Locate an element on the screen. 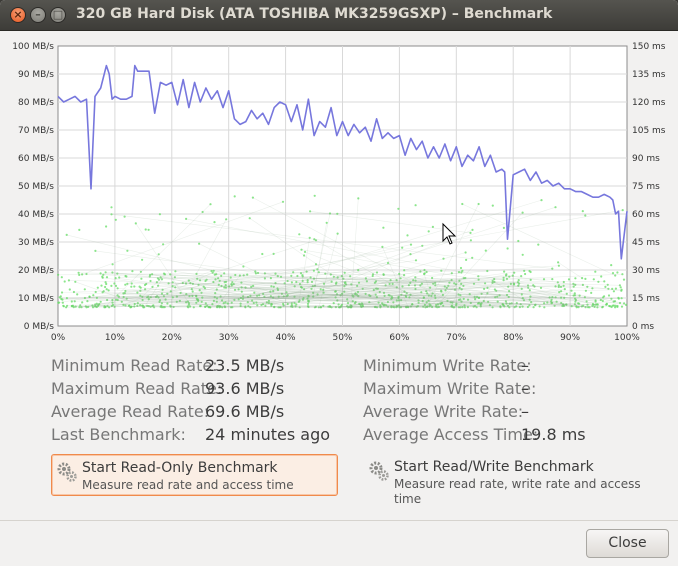 Image resolution: width=678 pixels, height=566 pixels. x-tick-label: 90% is located at coordinates (570, 338).